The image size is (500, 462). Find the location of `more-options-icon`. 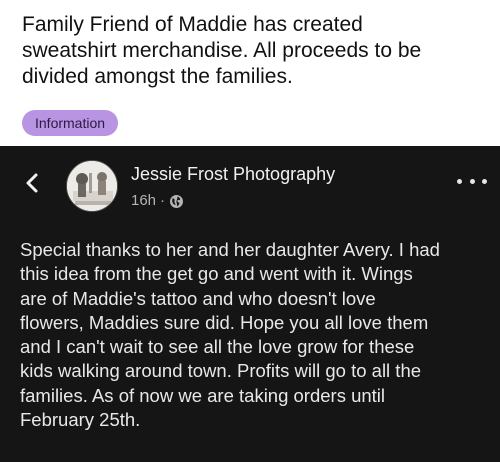

more-options-icon is located at coordinates (472, 181).